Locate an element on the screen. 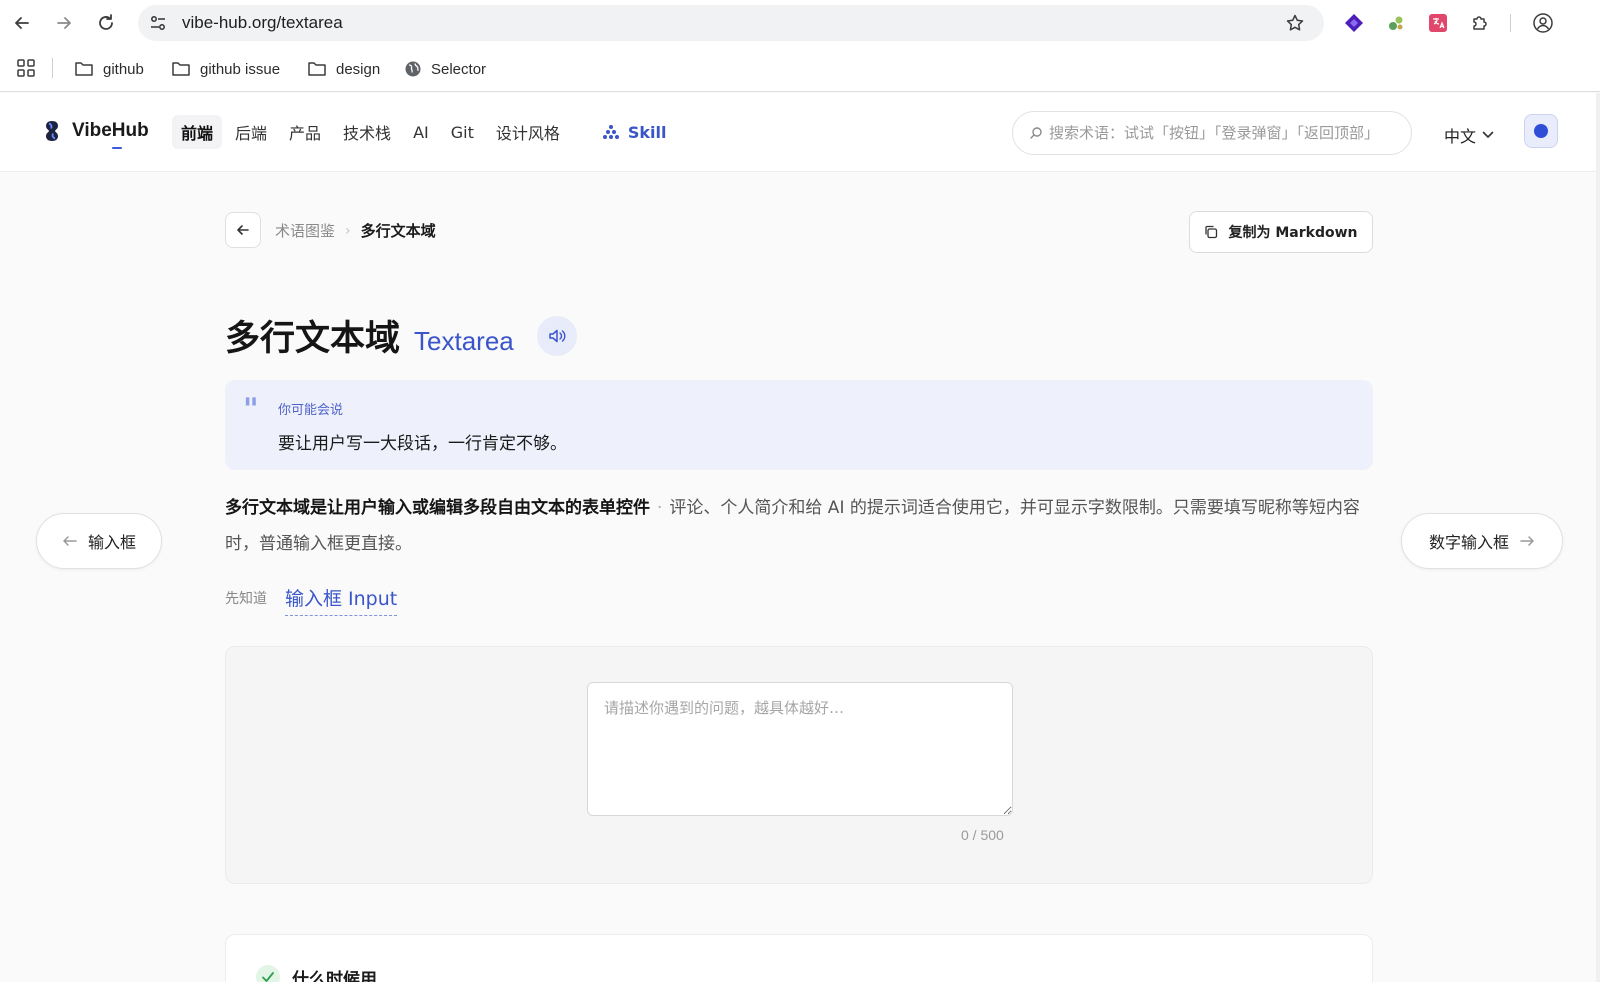  breadcrumb: 术语图鉴 › 多行文本域 is located at coordinates (355, 230).